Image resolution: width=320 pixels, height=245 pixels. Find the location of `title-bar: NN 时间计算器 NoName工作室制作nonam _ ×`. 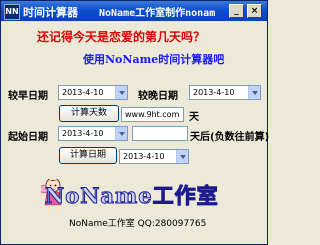

title-bar: NN 时间计算器 NoName工作室制作nonam _ × is located at coordinates (134, 11).